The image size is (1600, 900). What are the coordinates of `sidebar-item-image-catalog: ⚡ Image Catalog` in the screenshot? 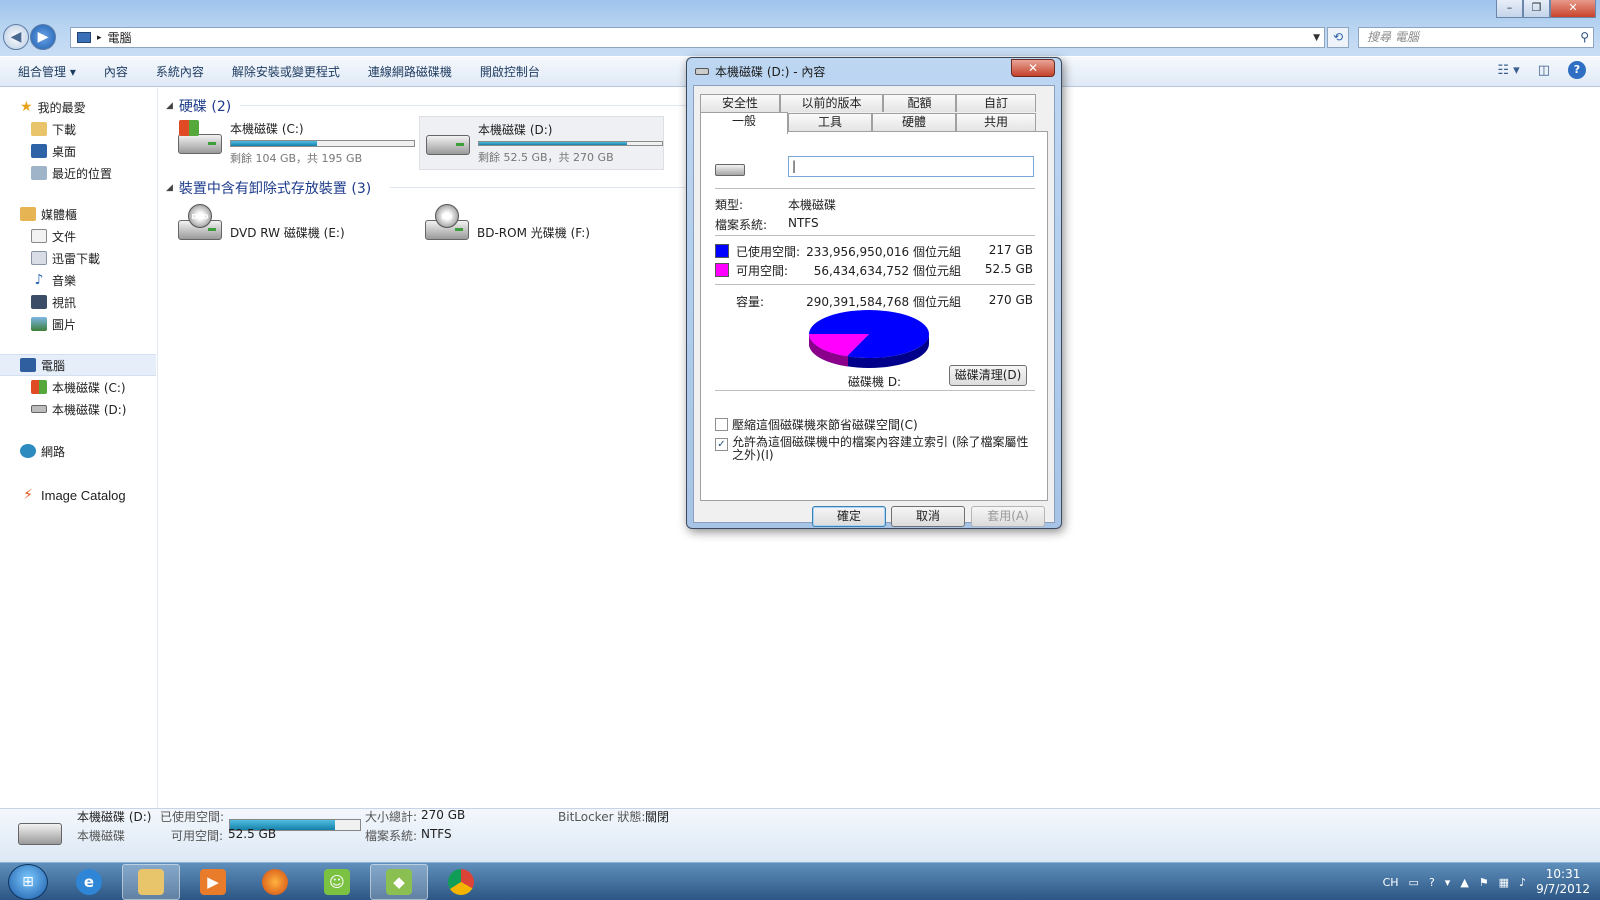 It's located at (78, 495).